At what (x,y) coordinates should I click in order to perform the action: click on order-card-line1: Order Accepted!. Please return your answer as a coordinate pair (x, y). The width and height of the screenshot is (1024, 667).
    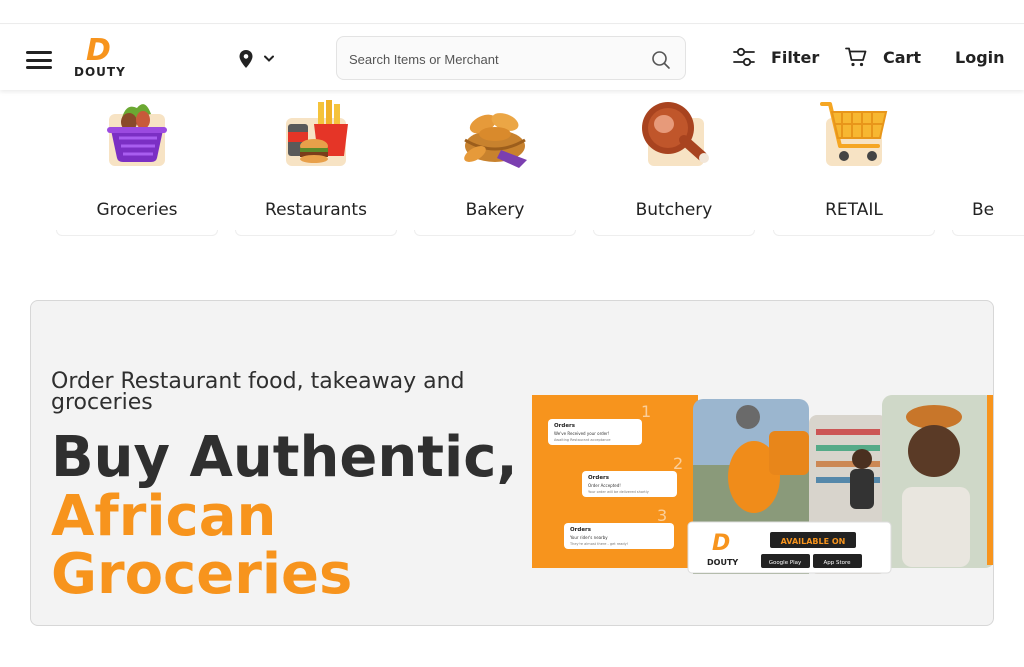
    Looking at the image, I should click on (604, 485).